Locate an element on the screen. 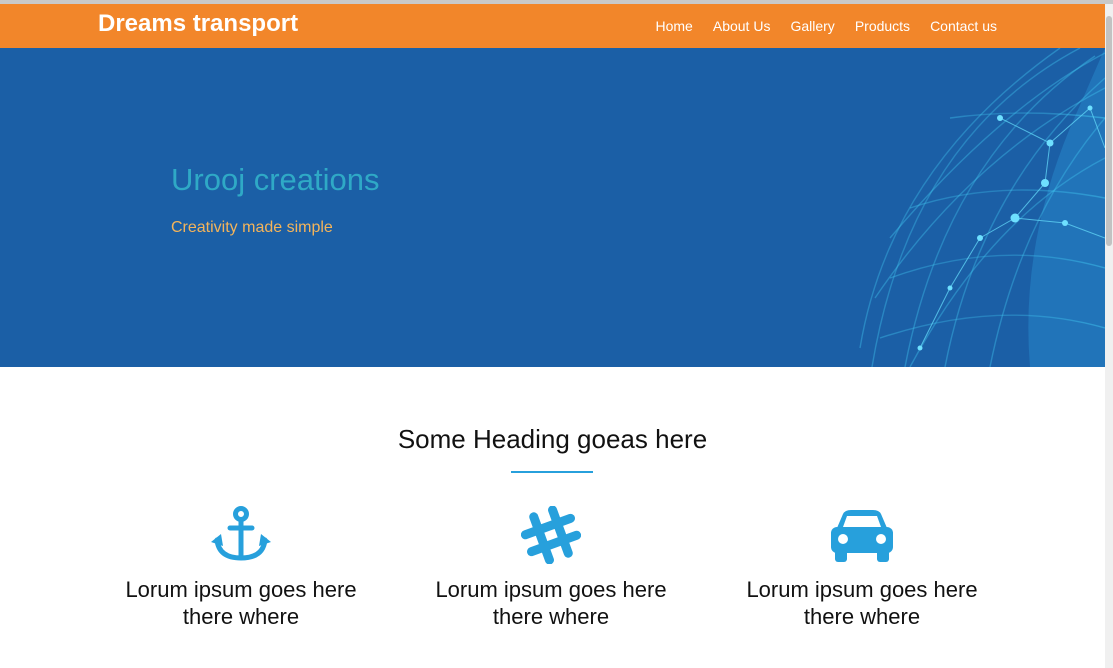 The image size is (1113, 668). heading-divider is located at coordinates (552, 472).